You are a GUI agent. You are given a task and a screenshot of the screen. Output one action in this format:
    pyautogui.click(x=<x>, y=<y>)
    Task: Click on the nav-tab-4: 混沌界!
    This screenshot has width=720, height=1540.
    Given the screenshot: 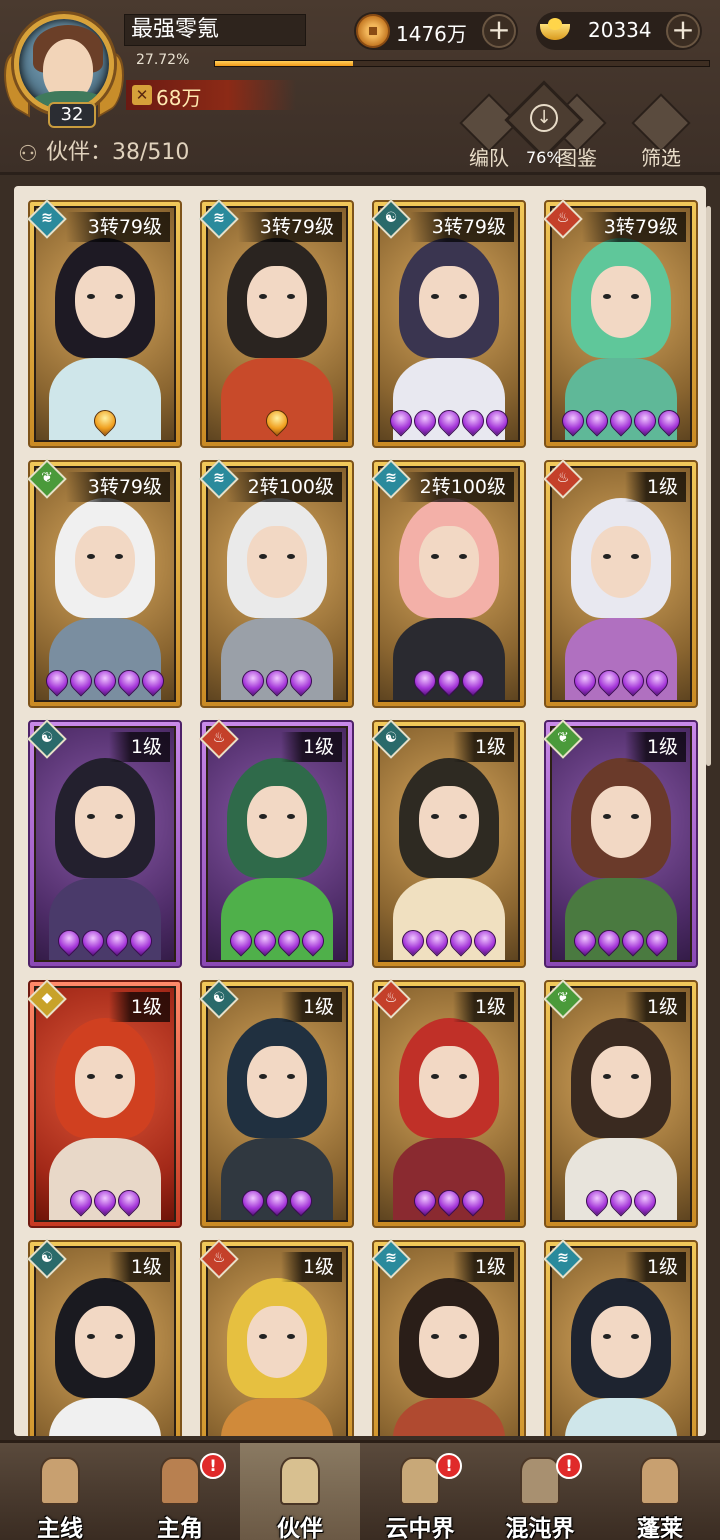 What is the action you would take?
    pyautogui.click(x=540, y=1491)
    